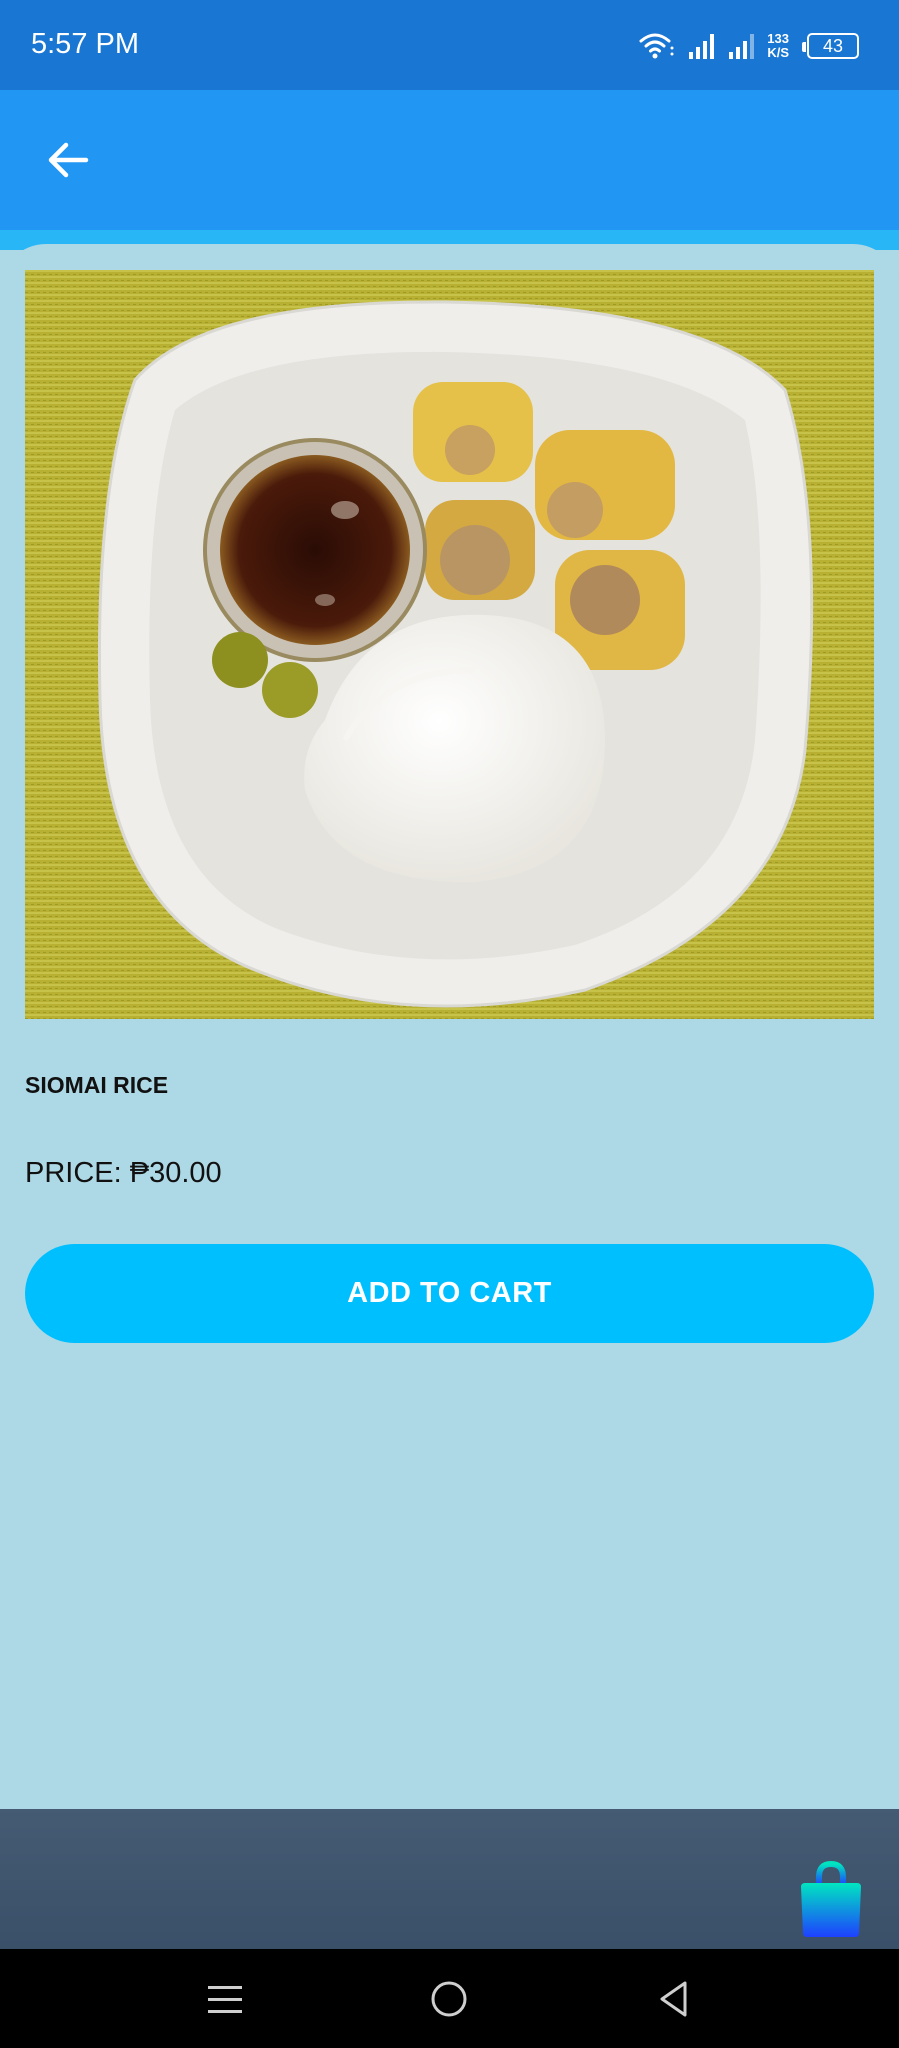 Image resolution: width=899 pixels, height=2048 pixels. I want to click on battery-level: 43, so click(833, 45).